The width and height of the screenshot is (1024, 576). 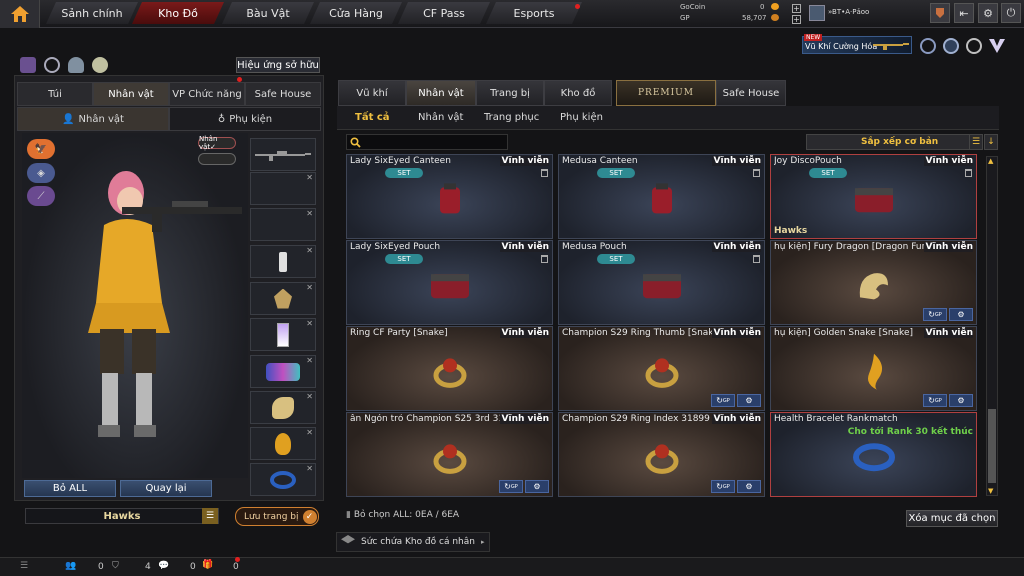 What do you see at coordinates (991, 142) in the screenshot?
I see `sort-arrow-icon: ↓` at bounding box center [991, 142].